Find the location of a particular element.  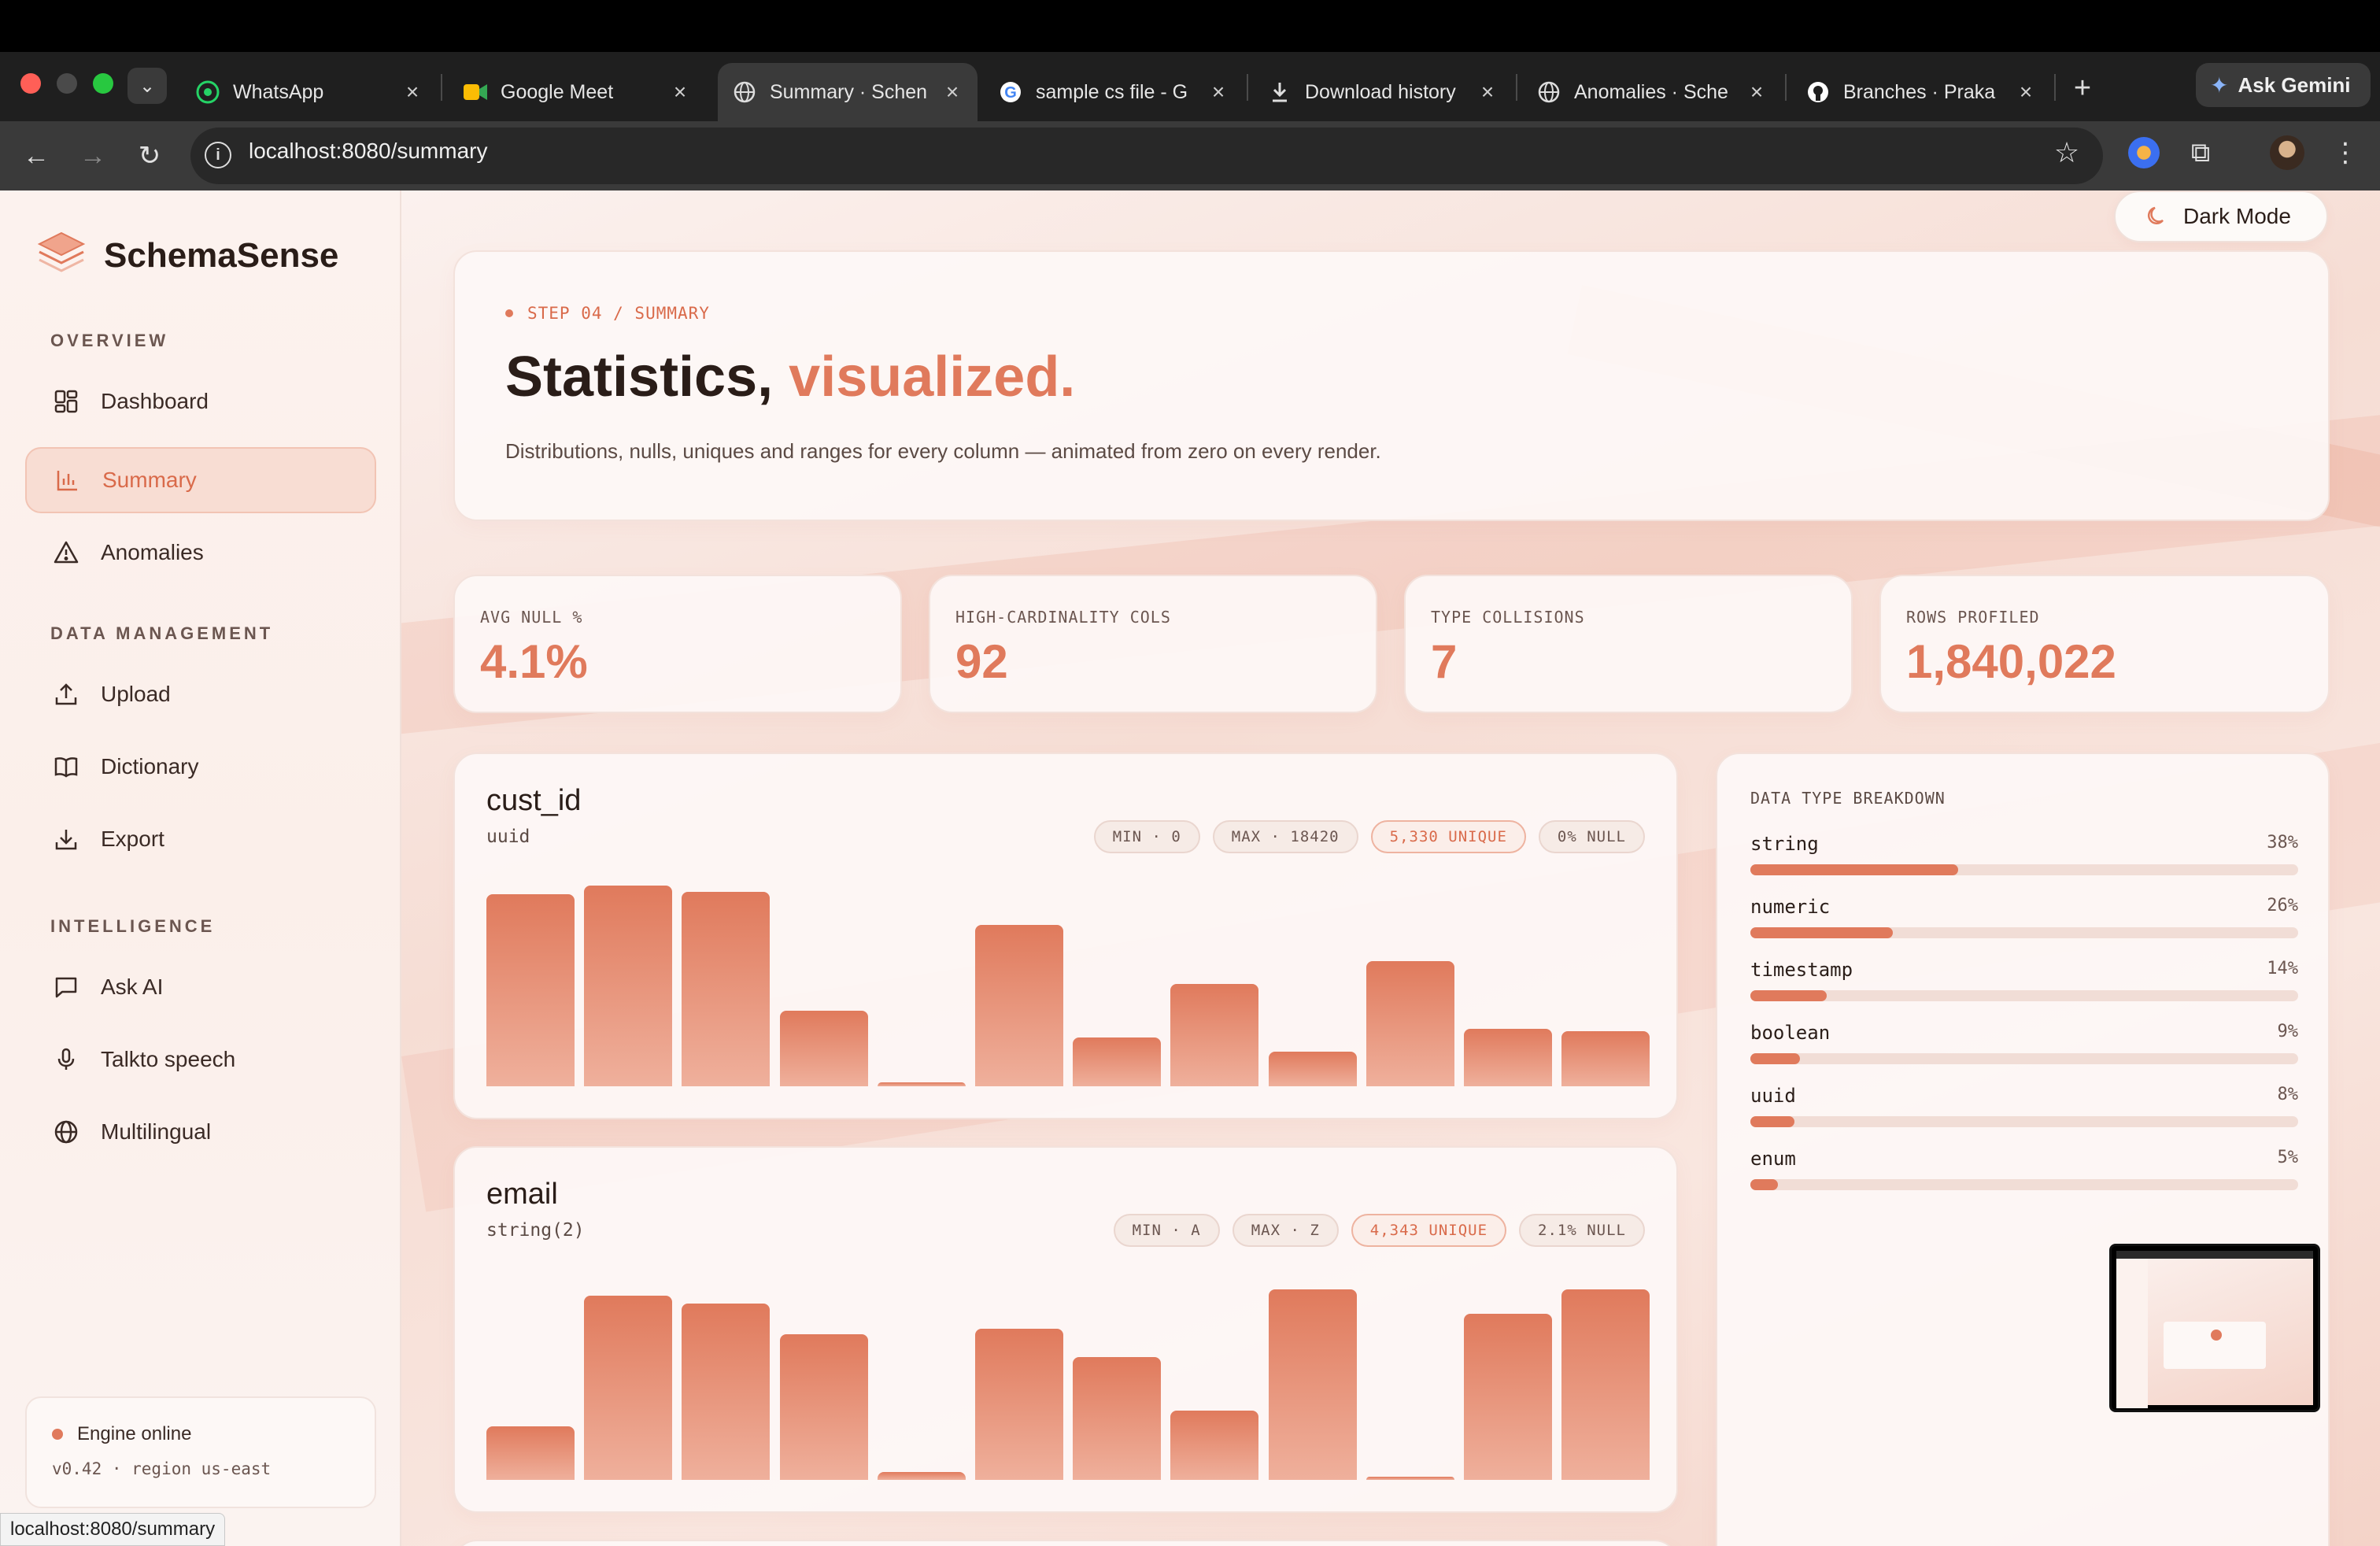

type-name: numeric is located at coordinates (1791, 907).